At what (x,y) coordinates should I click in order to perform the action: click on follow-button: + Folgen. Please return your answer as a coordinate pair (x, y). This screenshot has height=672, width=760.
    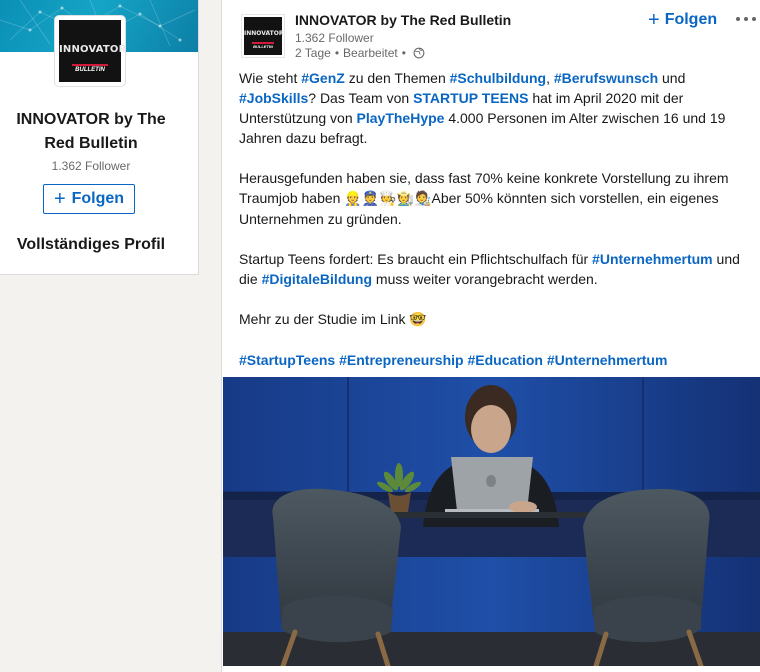
    Looking at the image, I should click on (89, 199).